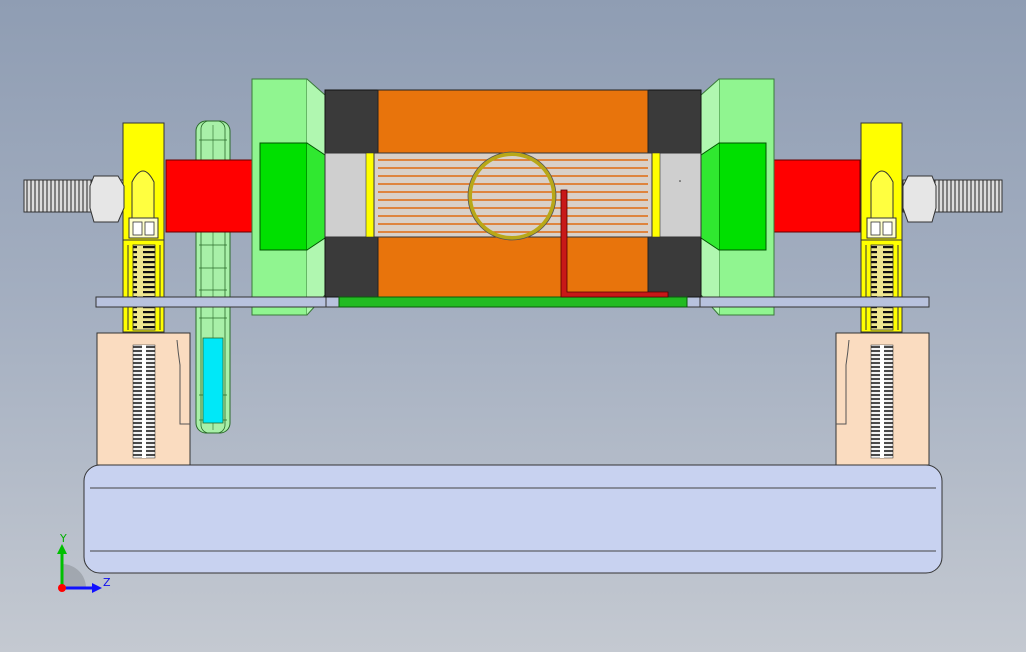 The image size is (1026, 652). Describe the element at coordinates (882, 399) in the screenshot. I see `right-base-mount` at that location.